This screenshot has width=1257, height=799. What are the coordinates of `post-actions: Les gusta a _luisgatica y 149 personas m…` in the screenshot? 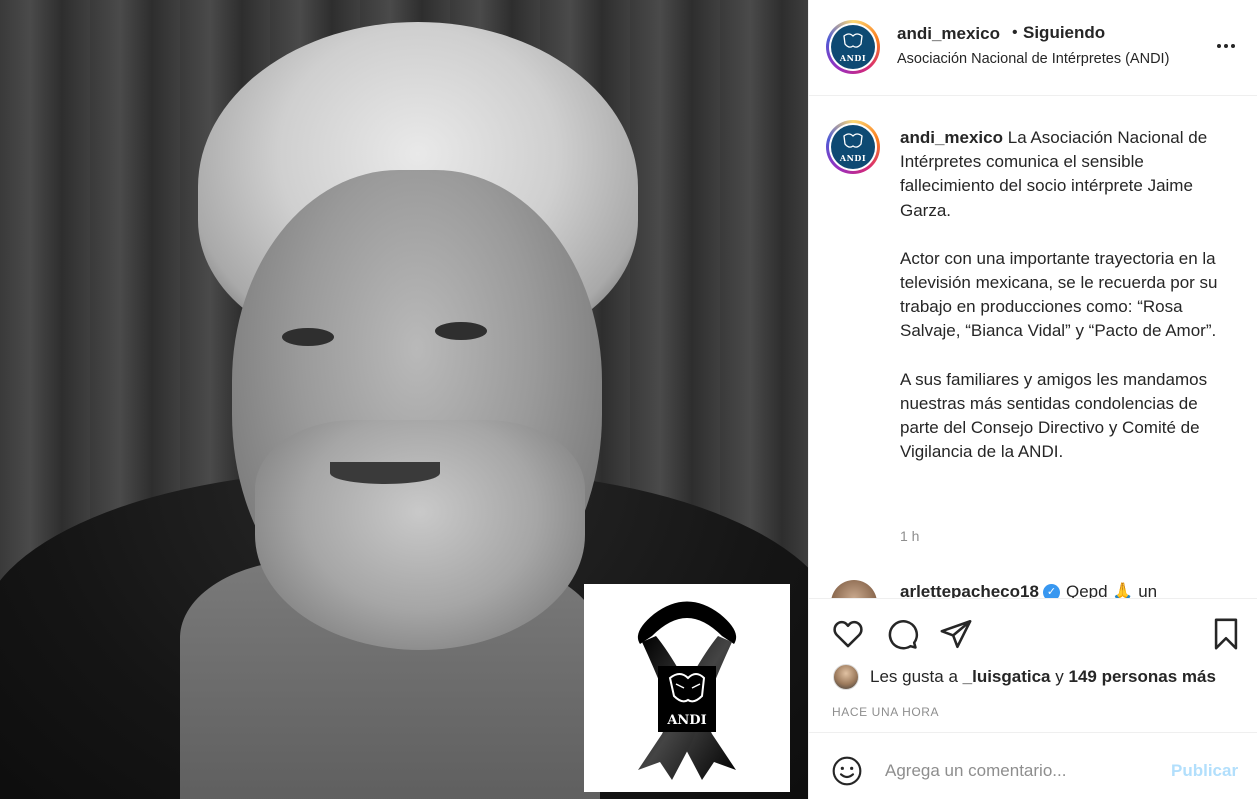 It's located at (1033, 665).